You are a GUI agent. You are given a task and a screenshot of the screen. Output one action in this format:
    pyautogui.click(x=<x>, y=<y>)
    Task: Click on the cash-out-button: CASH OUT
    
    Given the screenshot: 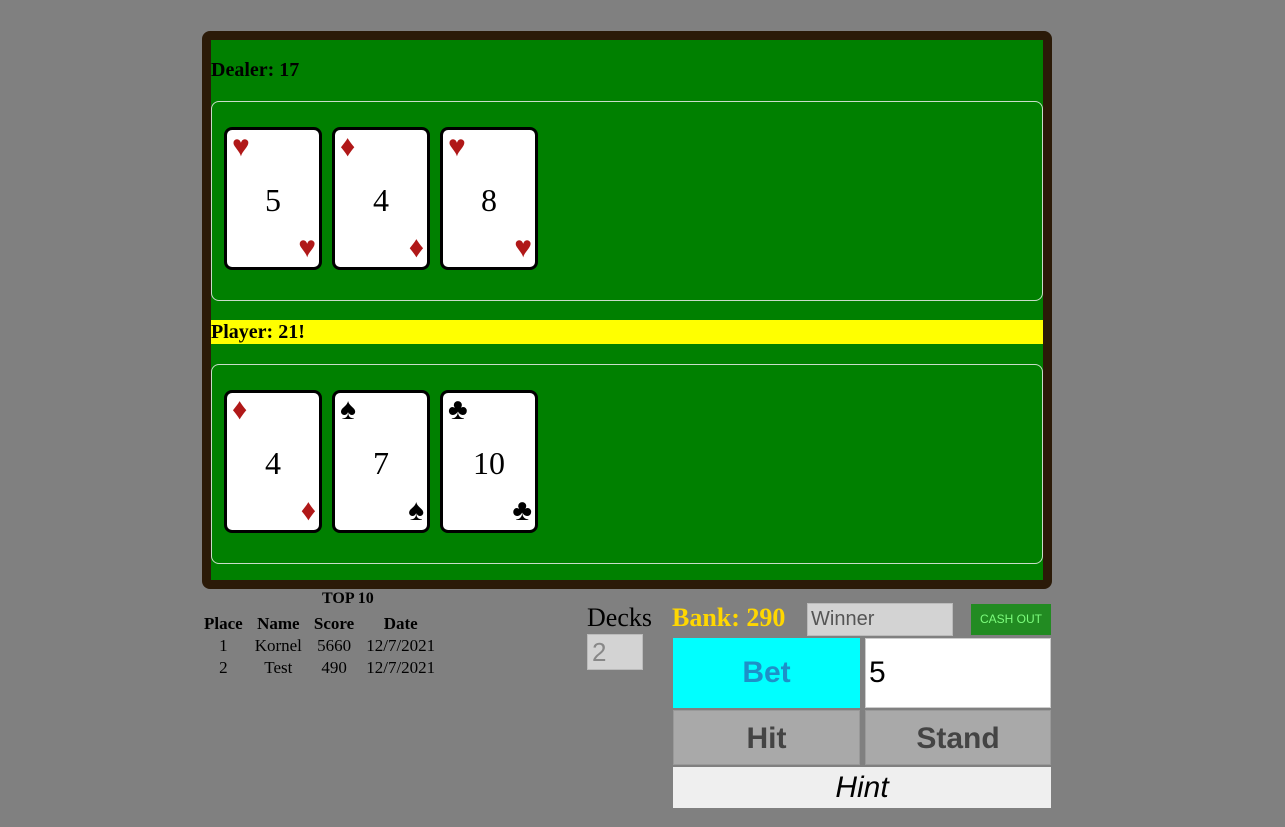 What is the action you would take?
    pyautogui.click(x=1011, y=619)
    